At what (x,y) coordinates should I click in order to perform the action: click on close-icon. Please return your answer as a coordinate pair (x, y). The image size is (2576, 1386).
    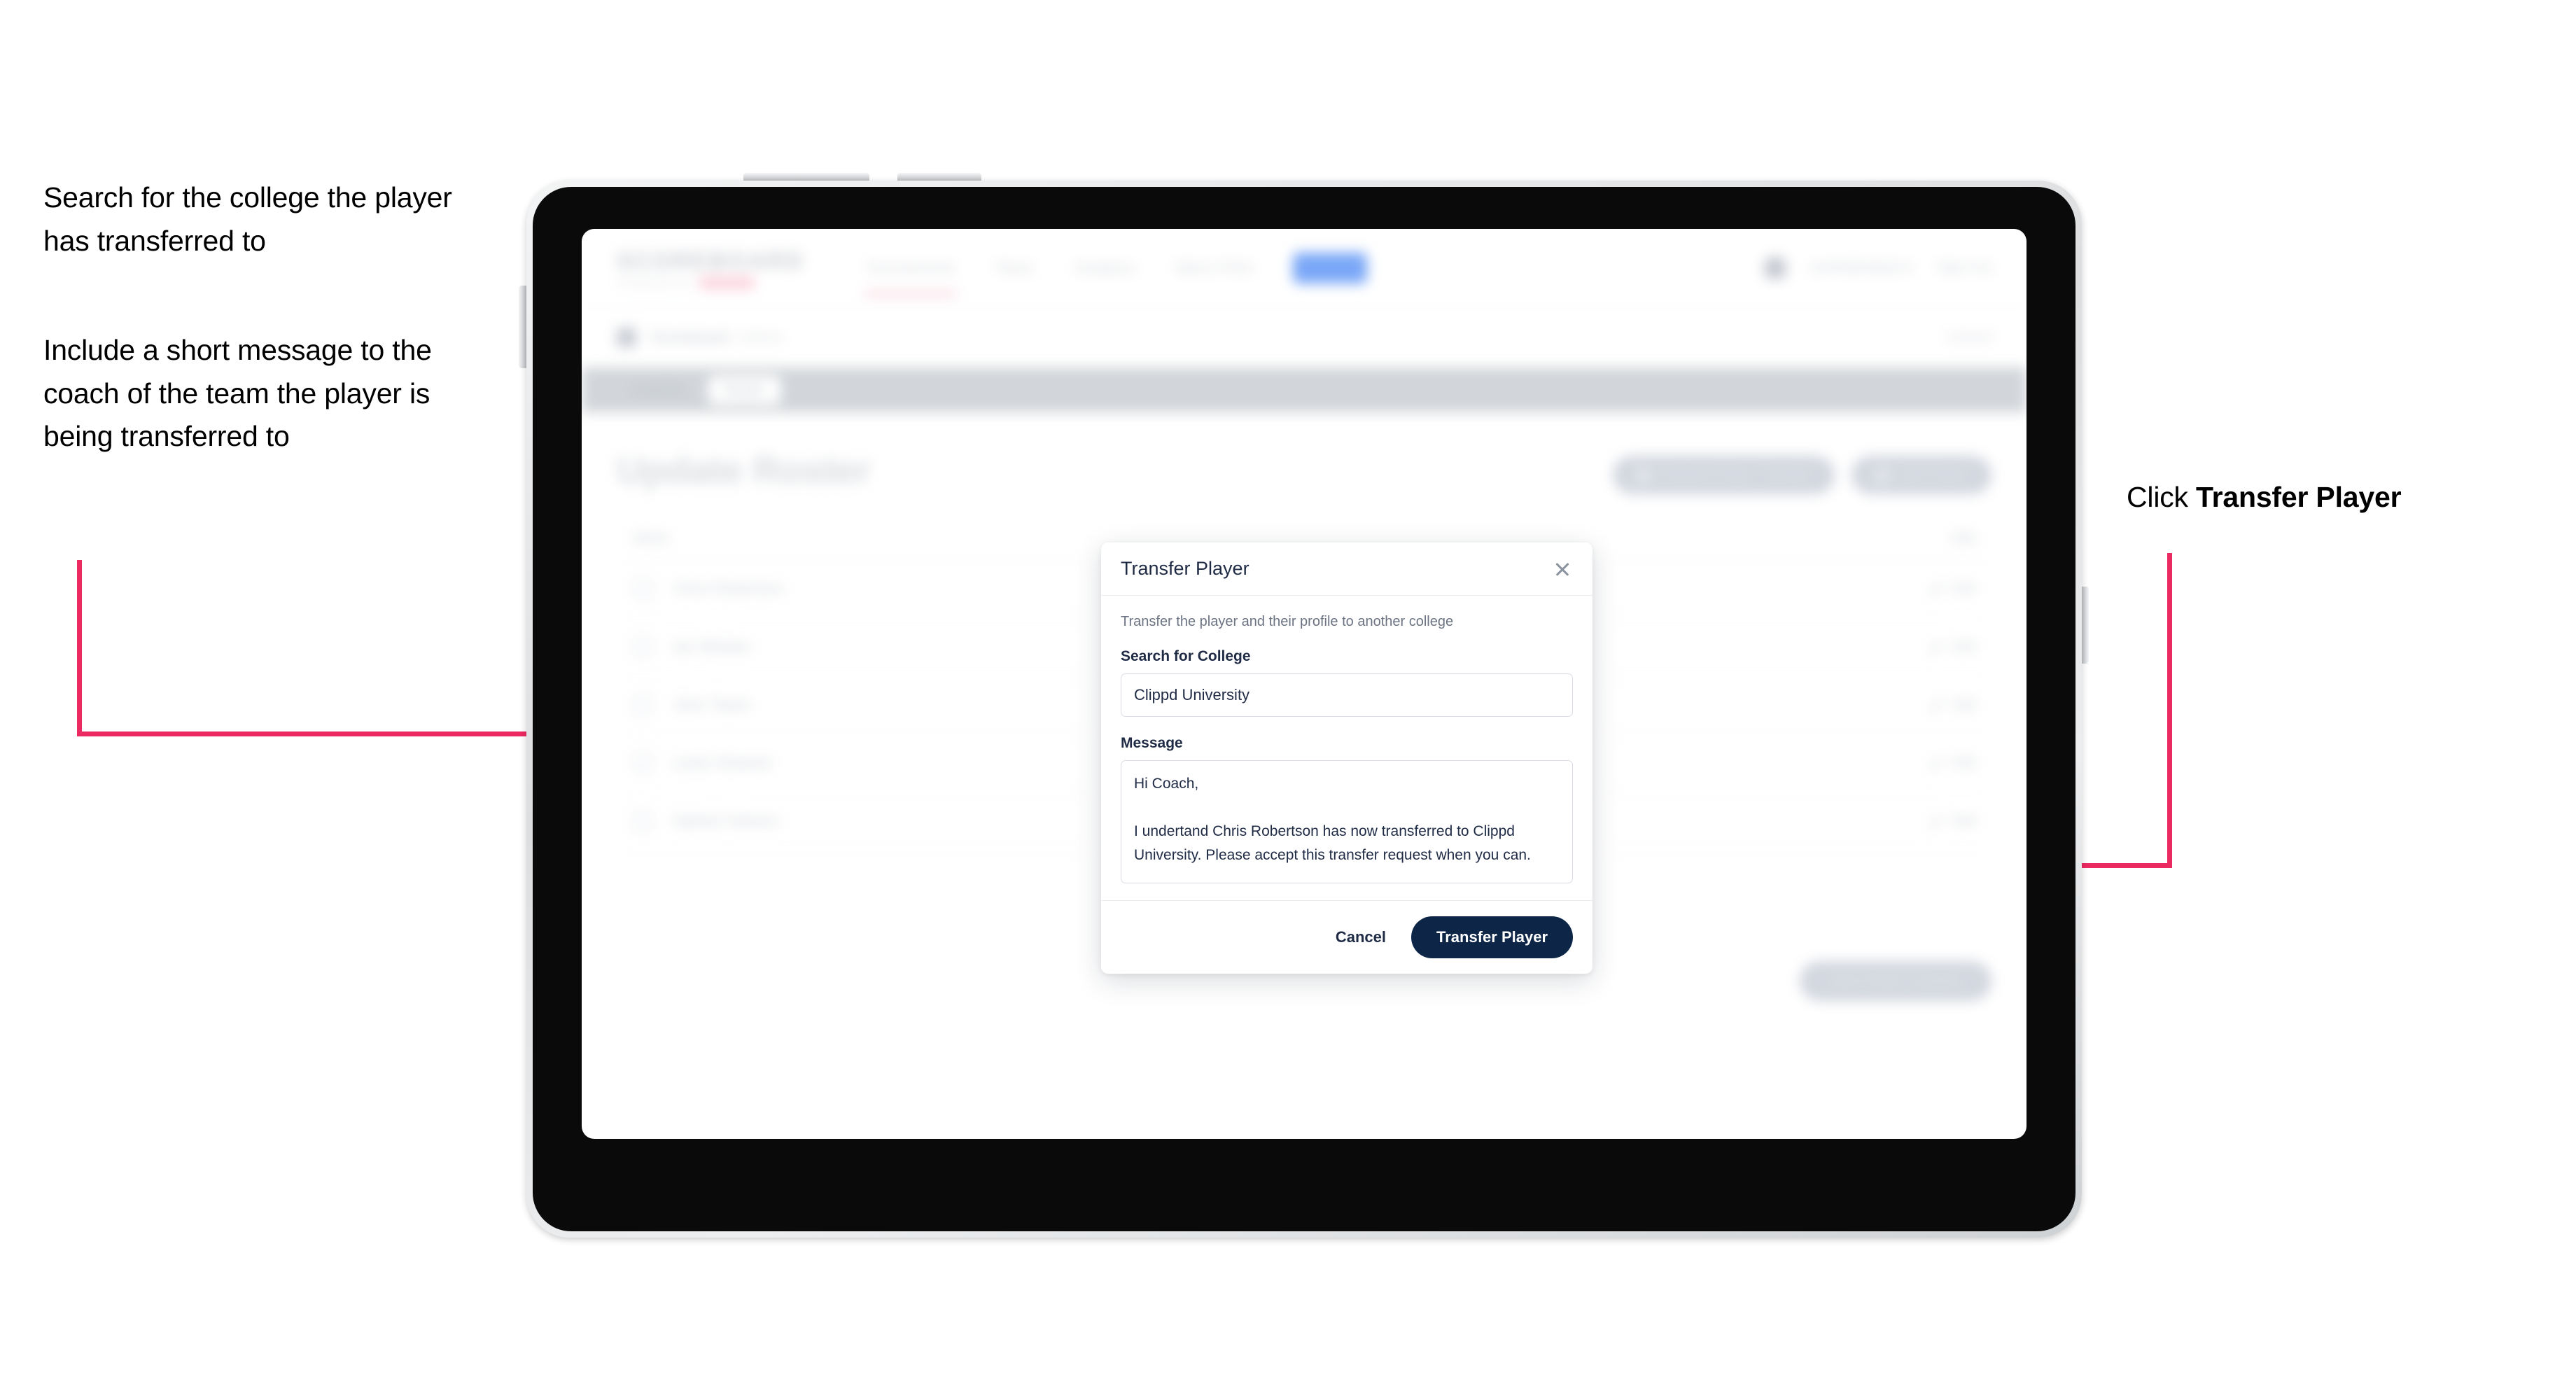
    Looking at the image, I should click on (1562, 569).